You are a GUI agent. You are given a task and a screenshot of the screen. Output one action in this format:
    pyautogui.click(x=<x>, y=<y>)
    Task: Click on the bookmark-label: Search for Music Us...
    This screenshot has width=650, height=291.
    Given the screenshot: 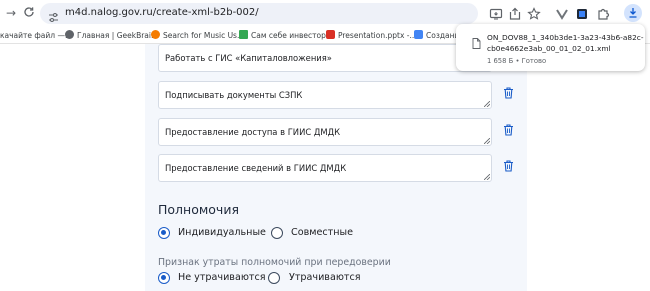 What is the action you would take?
    pyautogui.click(x=204, y=35)
    